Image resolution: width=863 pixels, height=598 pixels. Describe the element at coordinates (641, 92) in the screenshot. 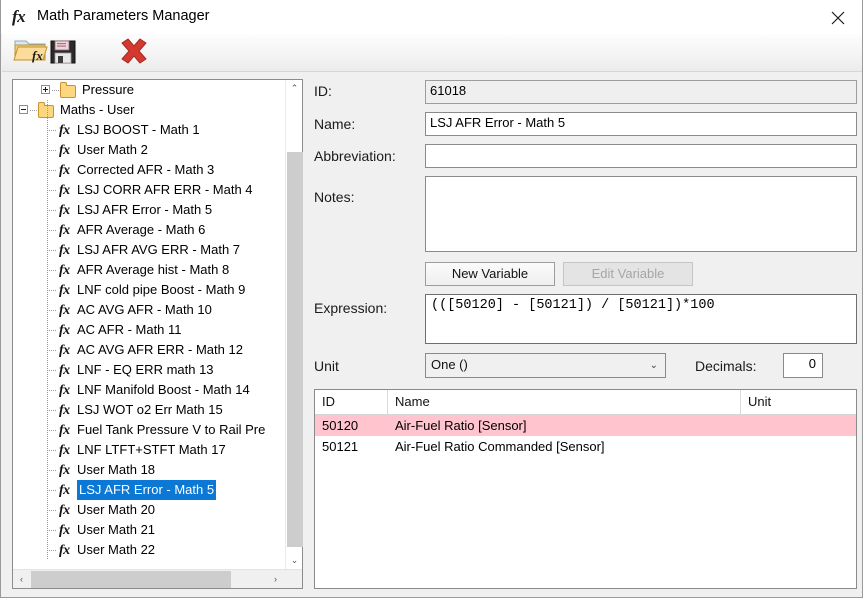

I see `id-field: 61018` at that location.